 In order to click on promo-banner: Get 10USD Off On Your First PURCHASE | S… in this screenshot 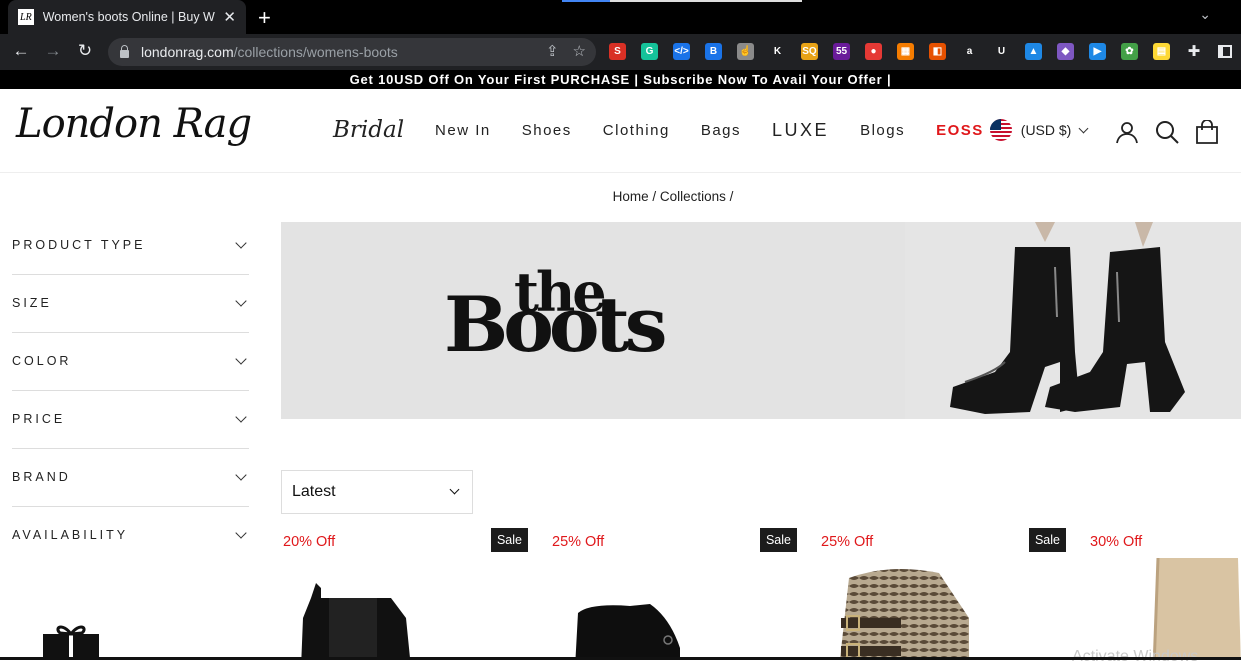, I will do `click(620, 79)`.